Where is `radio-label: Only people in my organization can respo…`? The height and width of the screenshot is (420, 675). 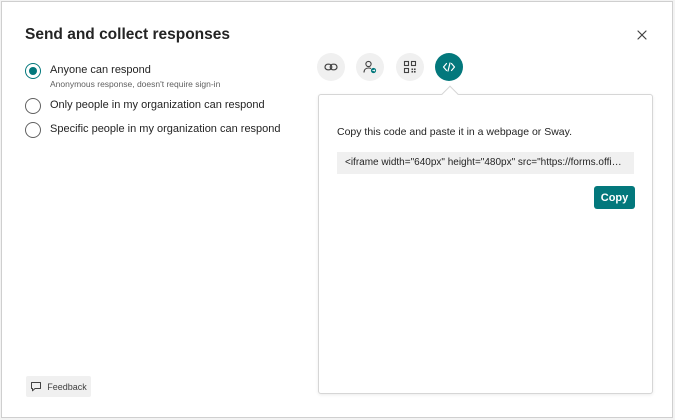
radio-label: Only people in my organization can respo… is located at coordinates (157, 105).